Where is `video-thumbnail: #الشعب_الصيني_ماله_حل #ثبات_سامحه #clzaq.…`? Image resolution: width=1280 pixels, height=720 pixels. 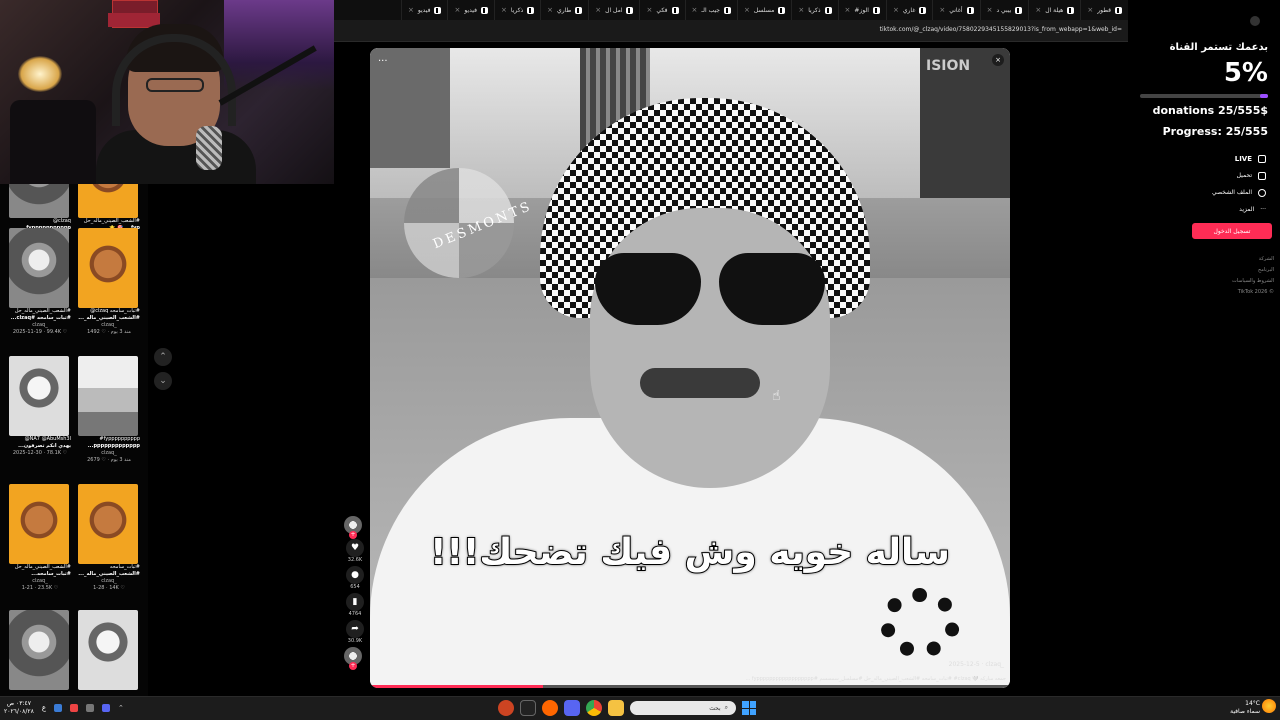 video-thumbnail: #الشعب_الصيني_ماله_حل #ثبات_سامحه #clzaq.… is located at coordinates (40, 282).